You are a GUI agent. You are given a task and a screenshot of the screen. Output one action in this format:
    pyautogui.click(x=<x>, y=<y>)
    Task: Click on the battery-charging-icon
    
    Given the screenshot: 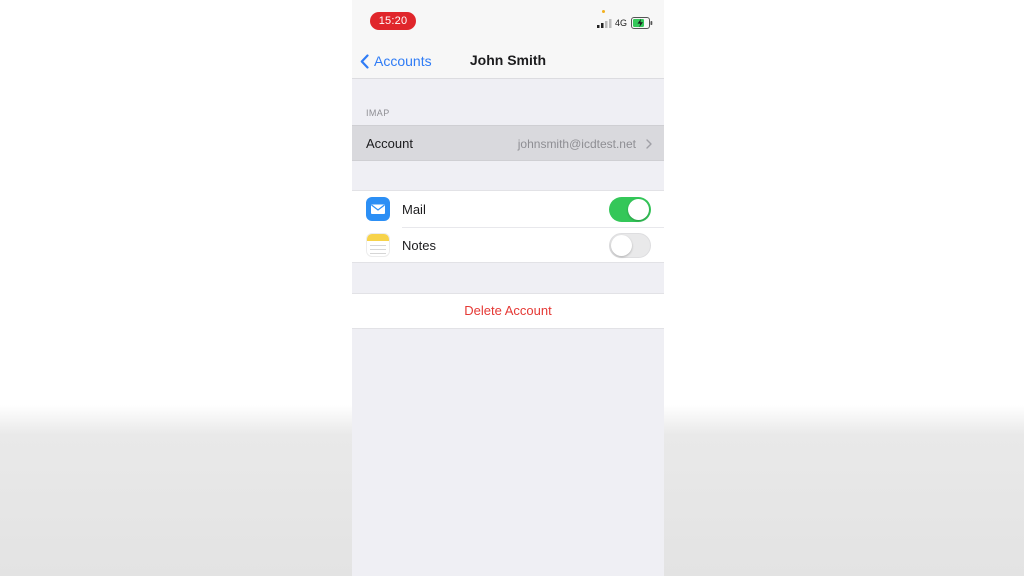 What is the action you would take?
    pyautogui.click(x=642, y=23)
    